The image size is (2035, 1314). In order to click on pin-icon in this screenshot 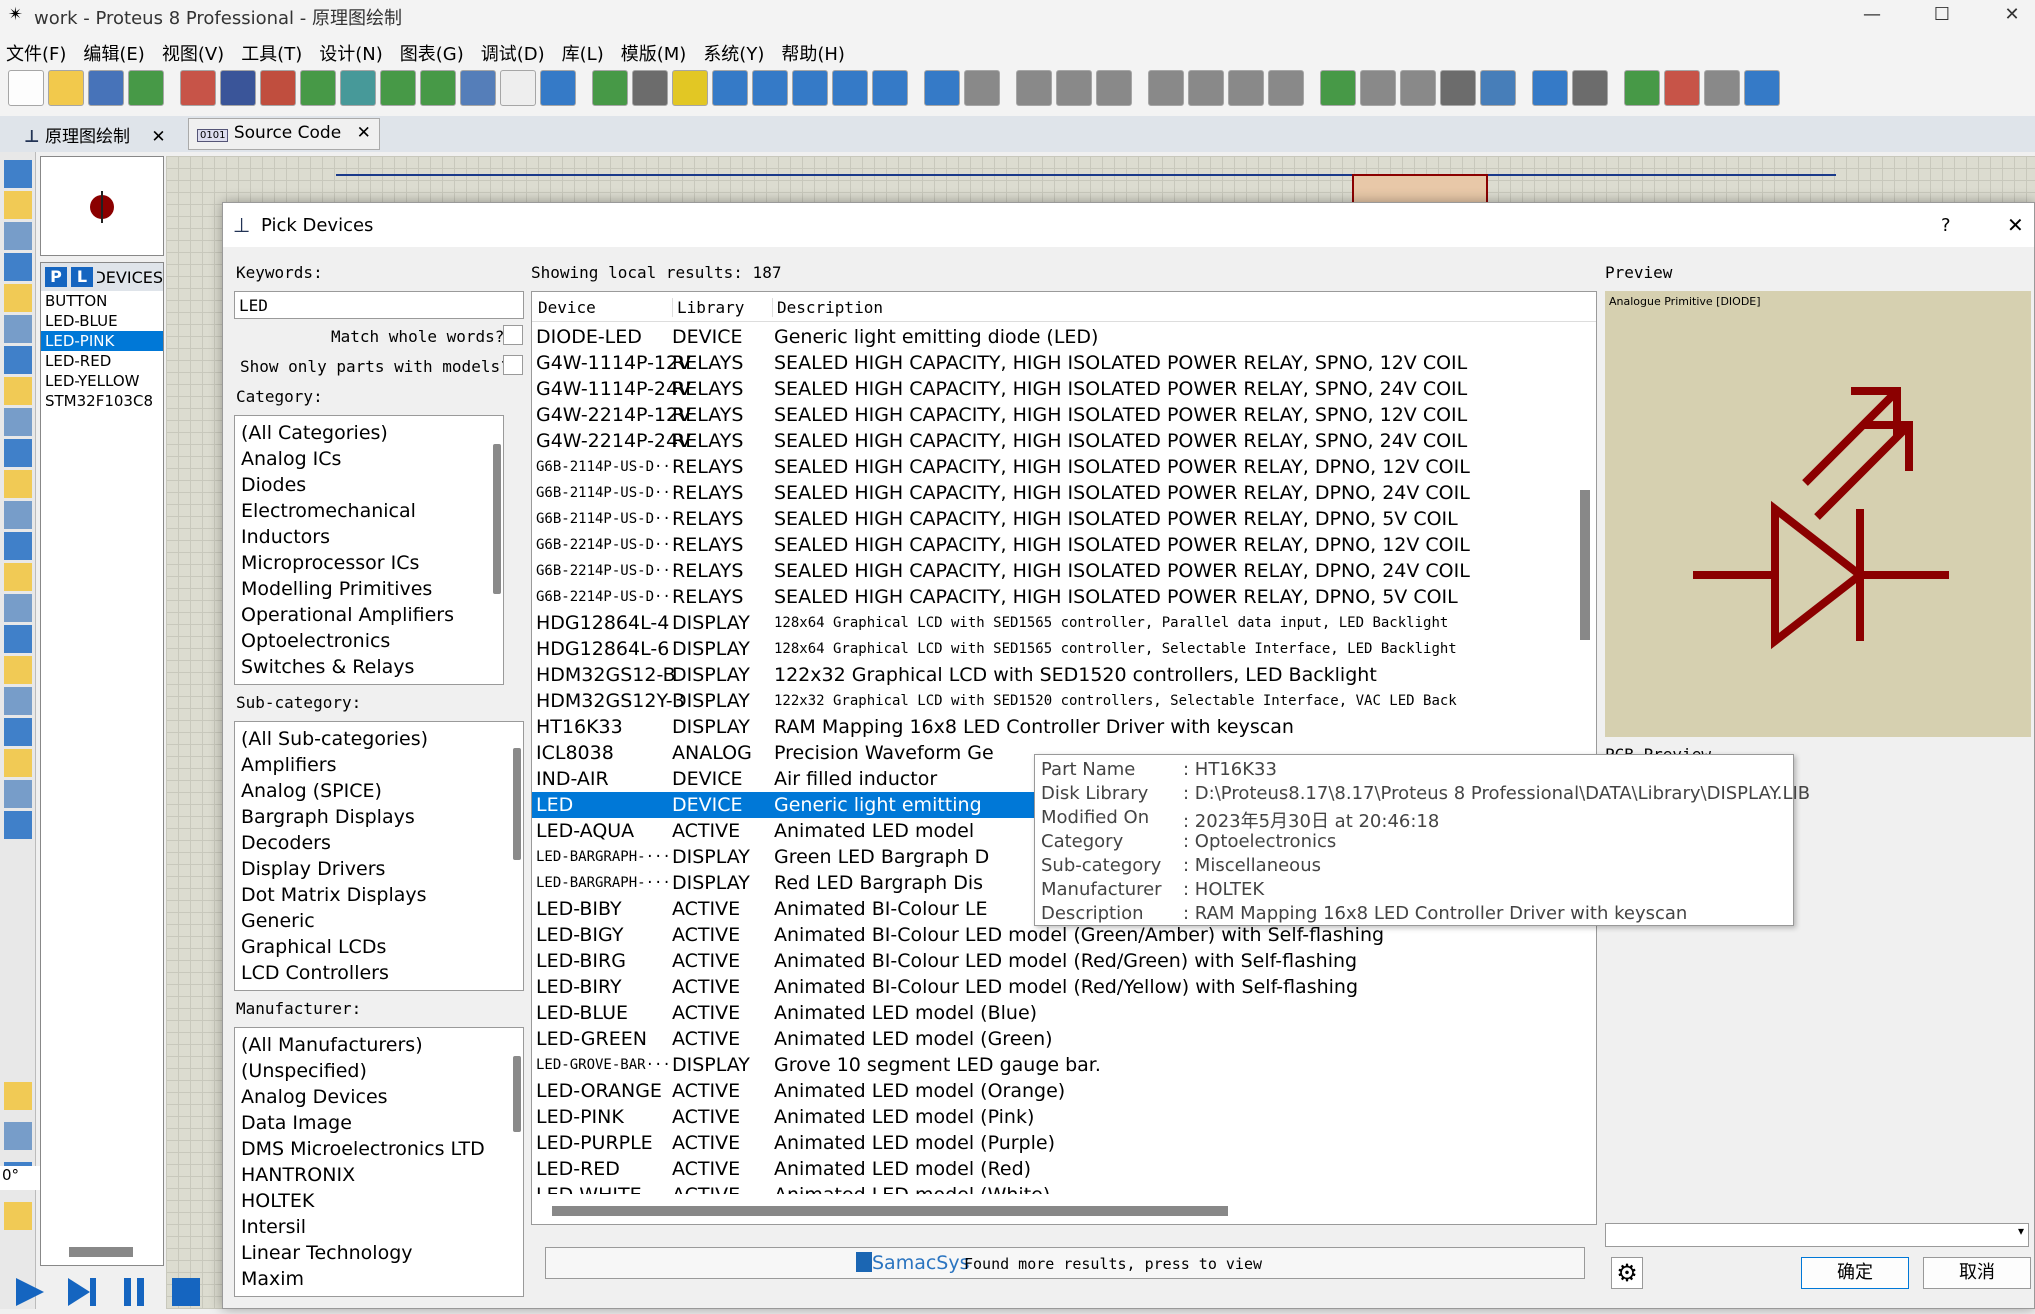, I will do `click(18, 422)`.